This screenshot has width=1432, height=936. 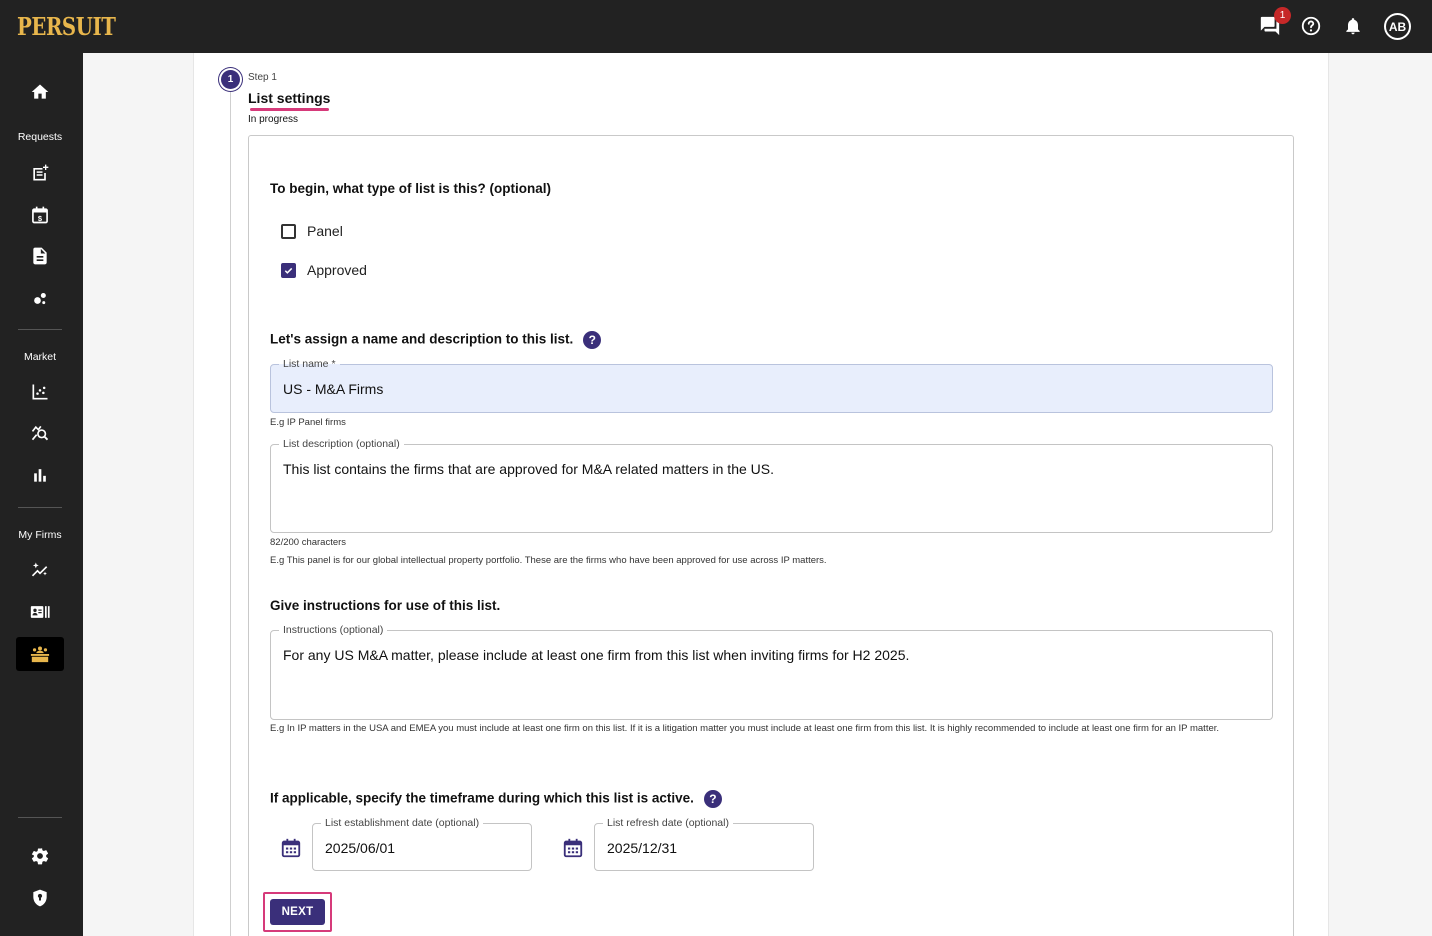 I want to click on search-analytics-icon, so click(x=40, y=433).